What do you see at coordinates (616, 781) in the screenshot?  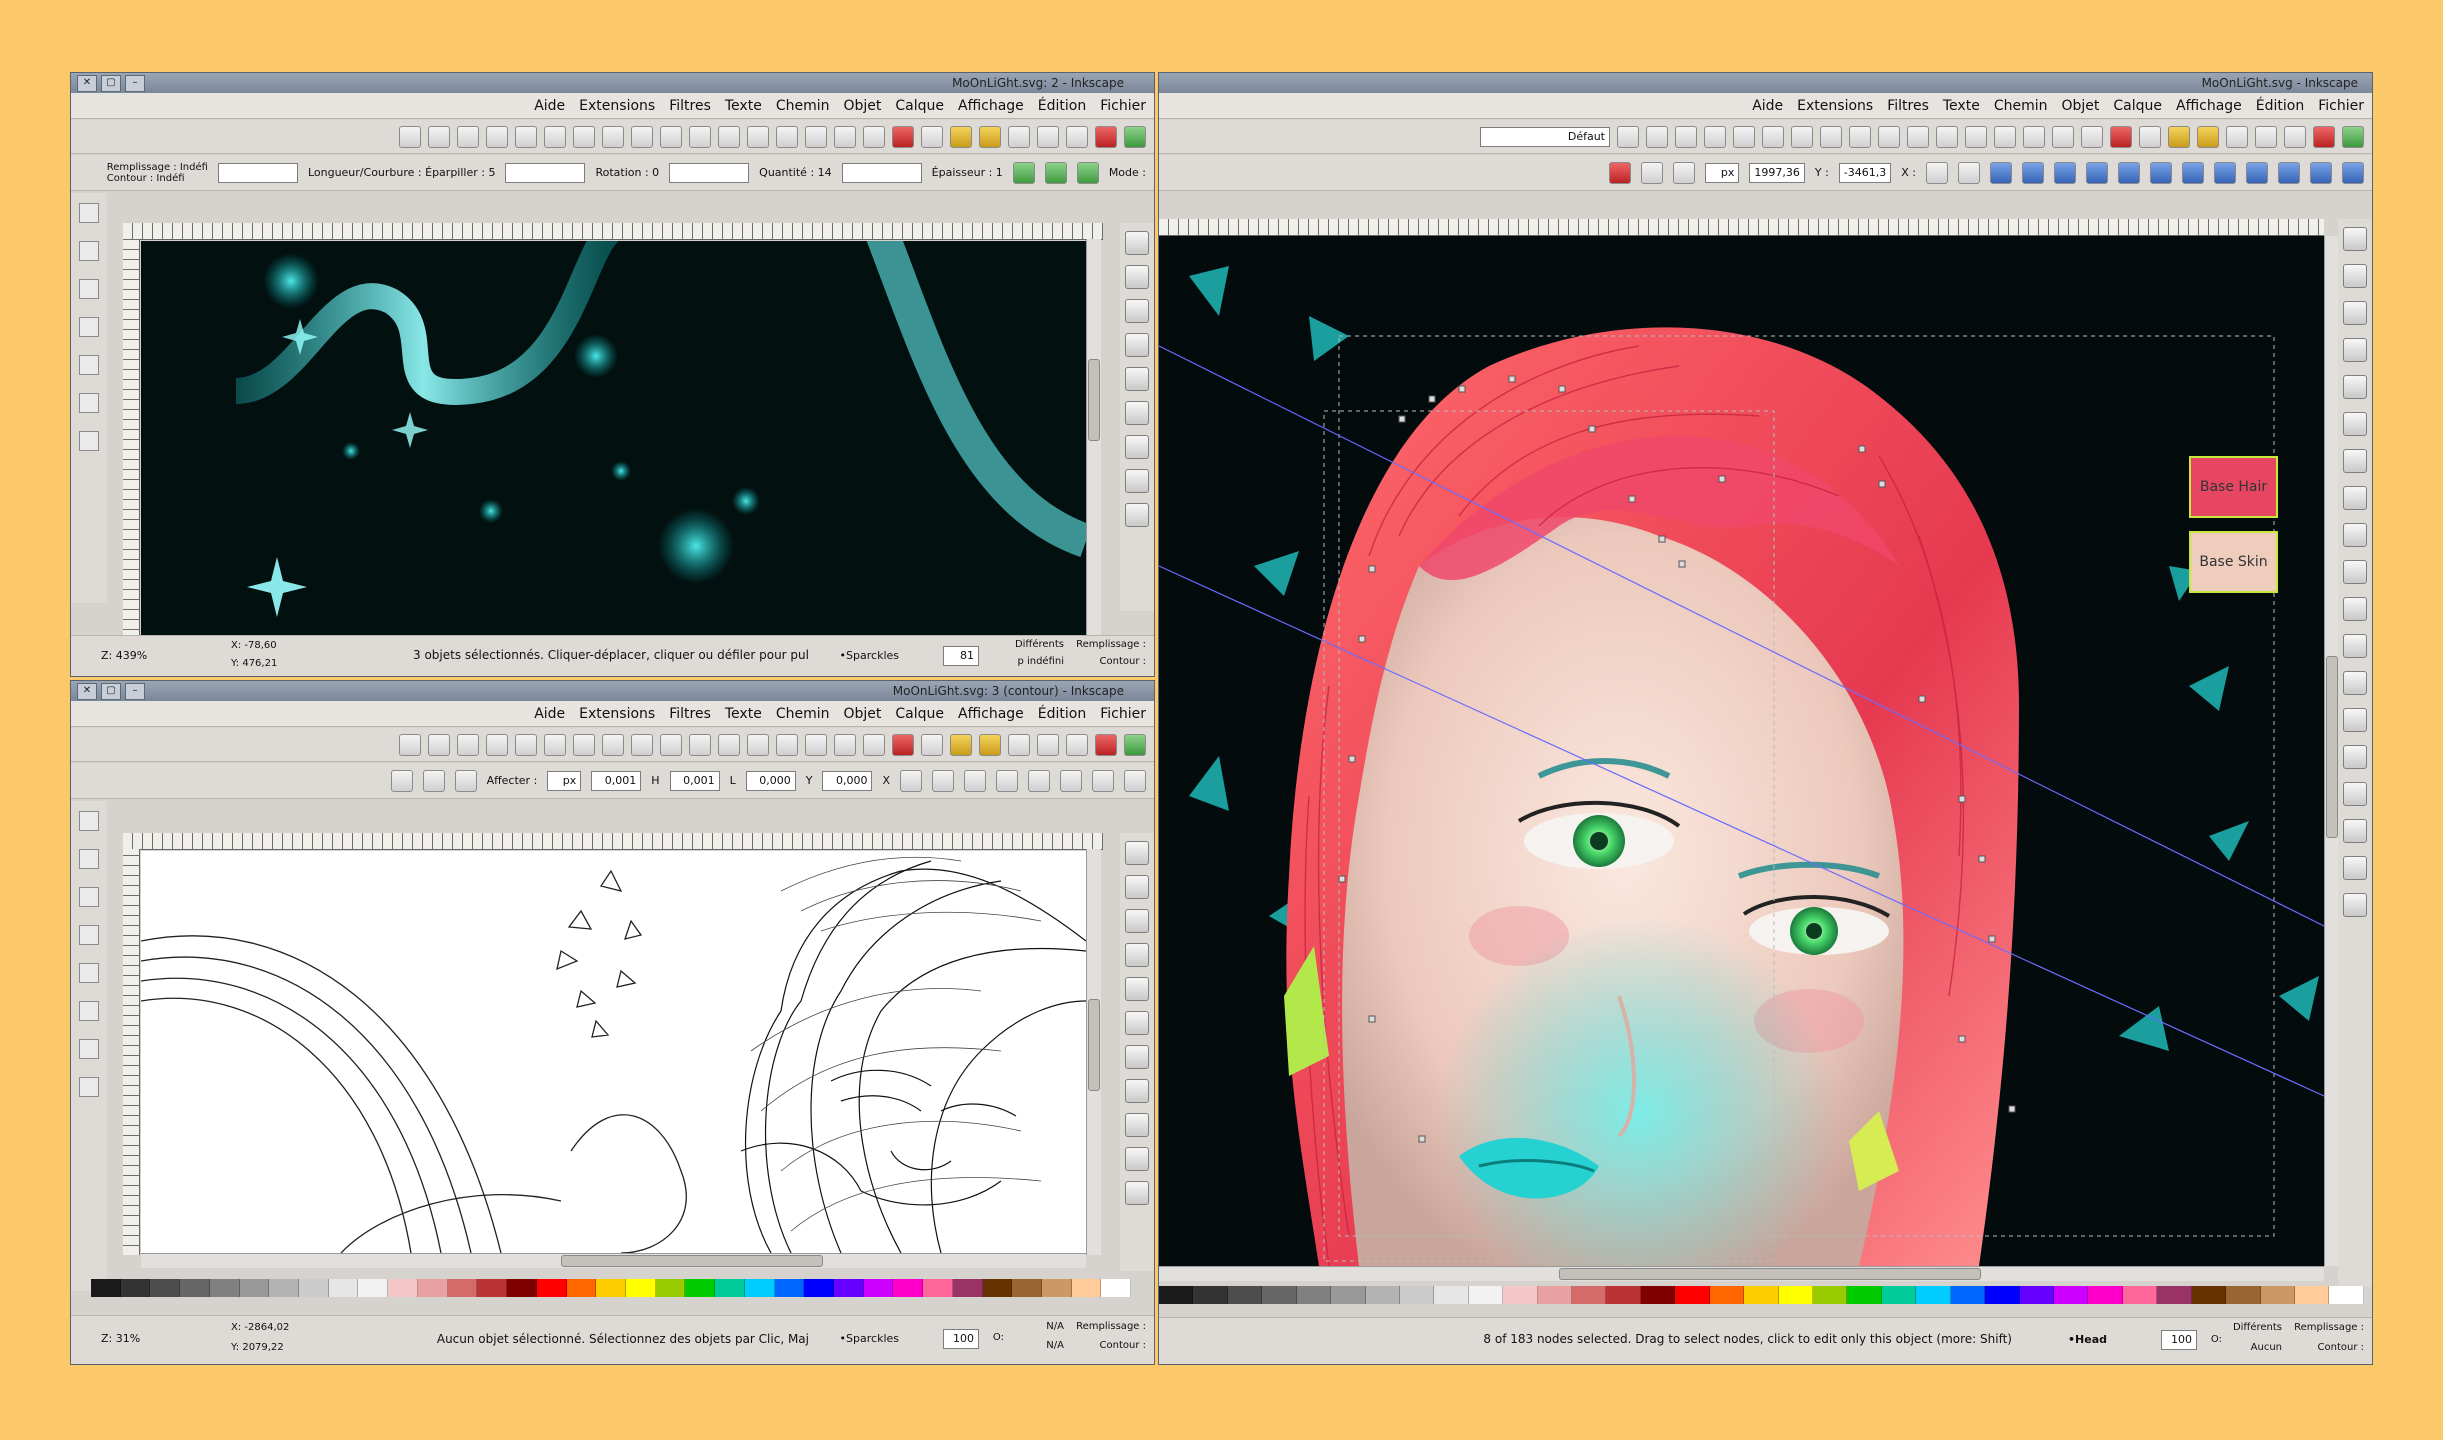 I see `height-field: 0,001` at bounding box center [616, 781].